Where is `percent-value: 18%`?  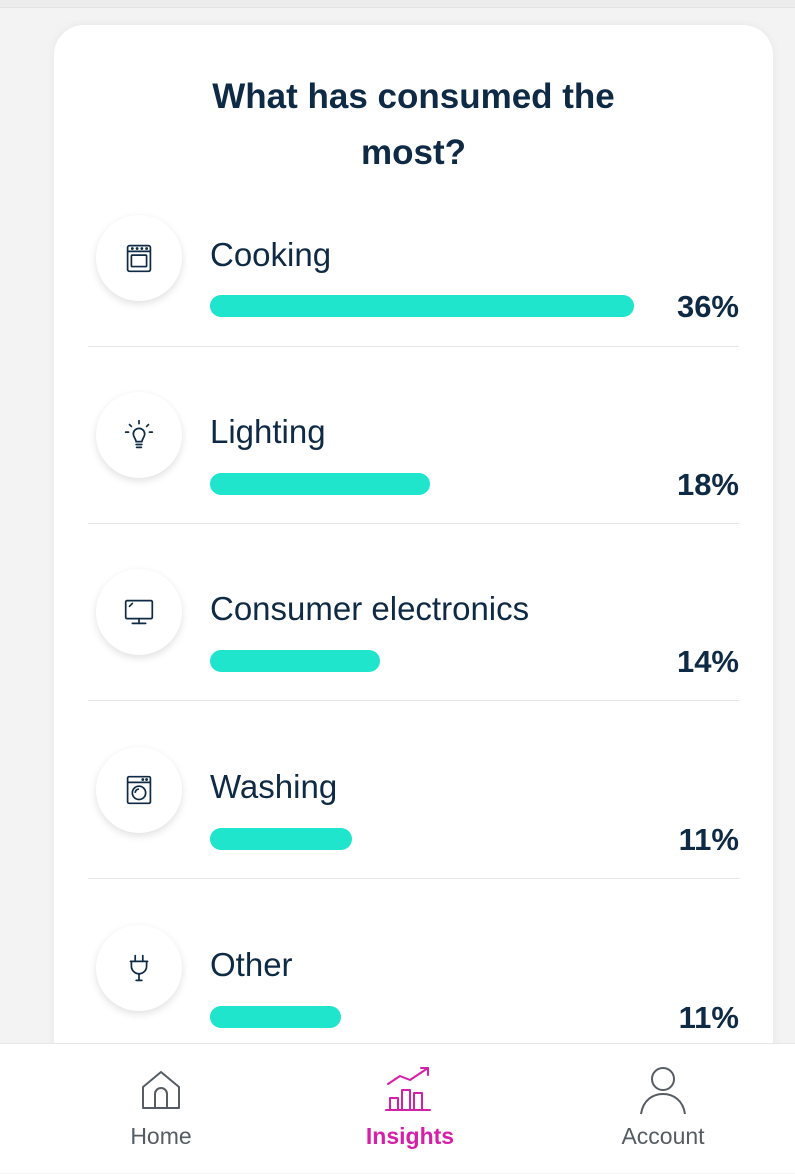 percent-value: 18% is located at coordinates (707, 484).